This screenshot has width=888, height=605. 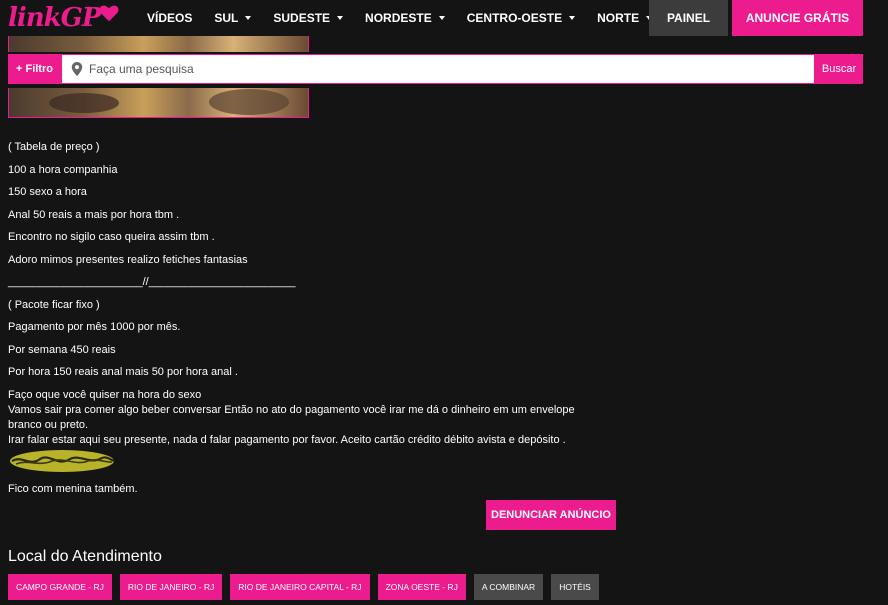 What do you see at coordinates (63, 169) in the screenshot?
I see `description-line: 100 a hora companhia` at bounding box center [63, 169].